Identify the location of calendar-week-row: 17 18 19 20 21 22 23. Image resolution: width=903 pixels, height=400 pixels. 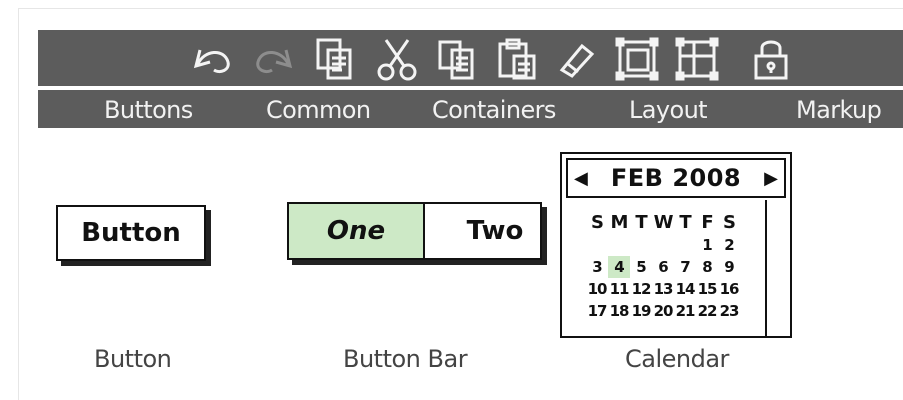
(671, 311).